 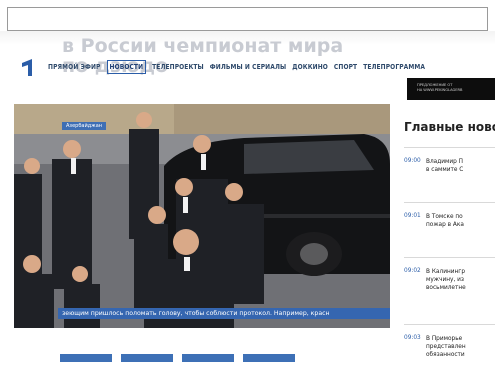 What do you see at coordinates (444, 175) in the screenshot?
I see `news-headline: Владимир П в саммите С` at bounding box center [444, 175].